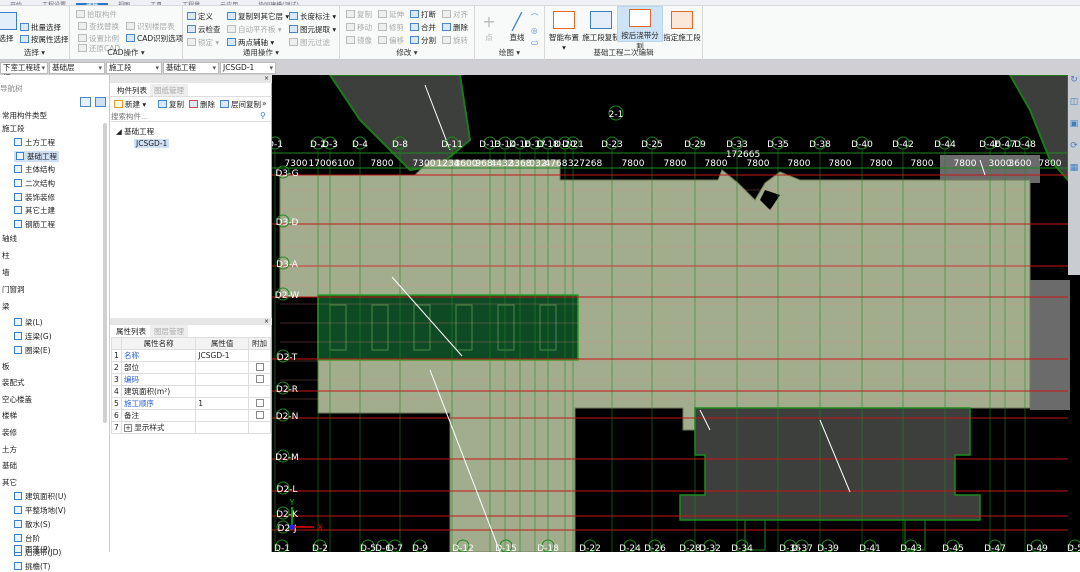 The image size is (1080, 572). What do you see at coordinates (40, 27) in the screenshot?
I see `batch-select-button: 批量选择` at bounding box center [40, 27].